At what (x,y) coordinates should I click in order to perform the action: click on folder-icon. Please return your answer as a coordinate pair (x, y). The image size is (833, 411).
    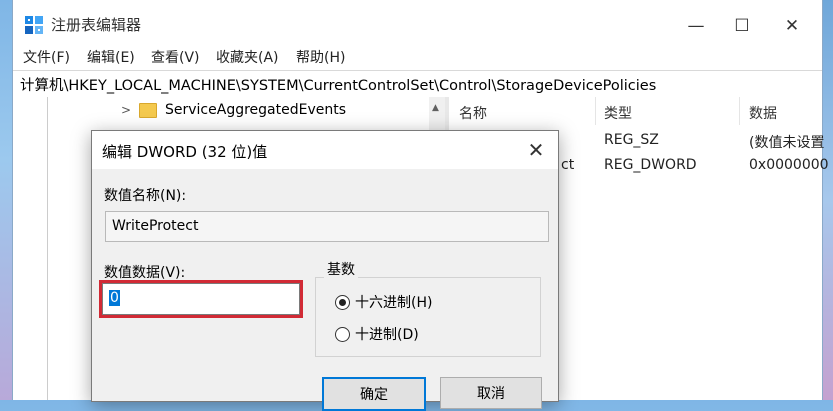
    Looking at the image, I should click on (148, 110).